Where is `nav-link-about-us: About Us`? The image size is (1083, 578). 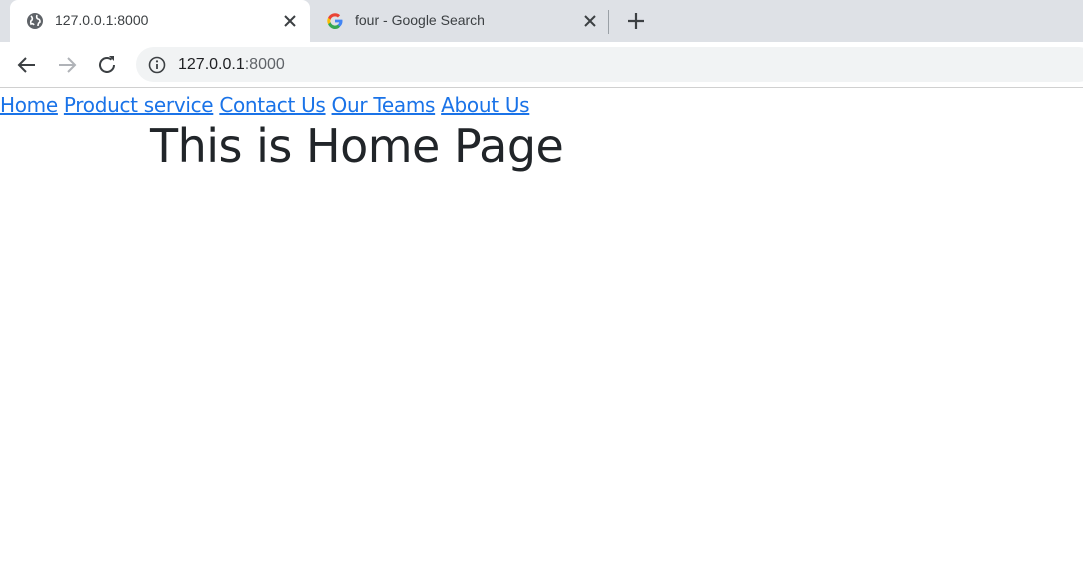
nav-link-about-us: About Us is located at coordinates (485, 105).